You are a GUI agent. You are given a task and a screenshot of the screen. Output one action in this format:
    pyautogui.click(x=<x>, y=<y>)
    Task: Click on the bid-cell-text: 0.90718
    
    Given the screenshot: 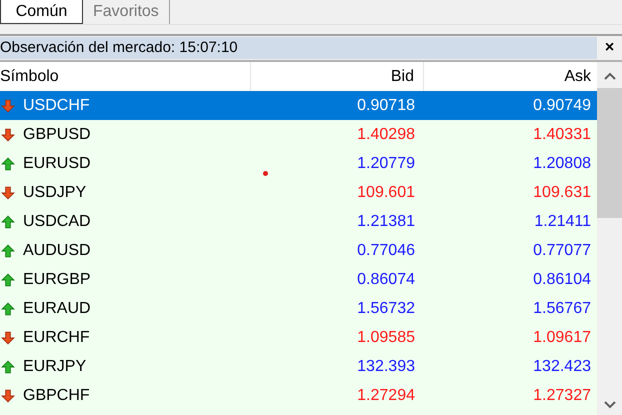 What is the action you would take?
    pyautogui.click(x=386, y=105)
    